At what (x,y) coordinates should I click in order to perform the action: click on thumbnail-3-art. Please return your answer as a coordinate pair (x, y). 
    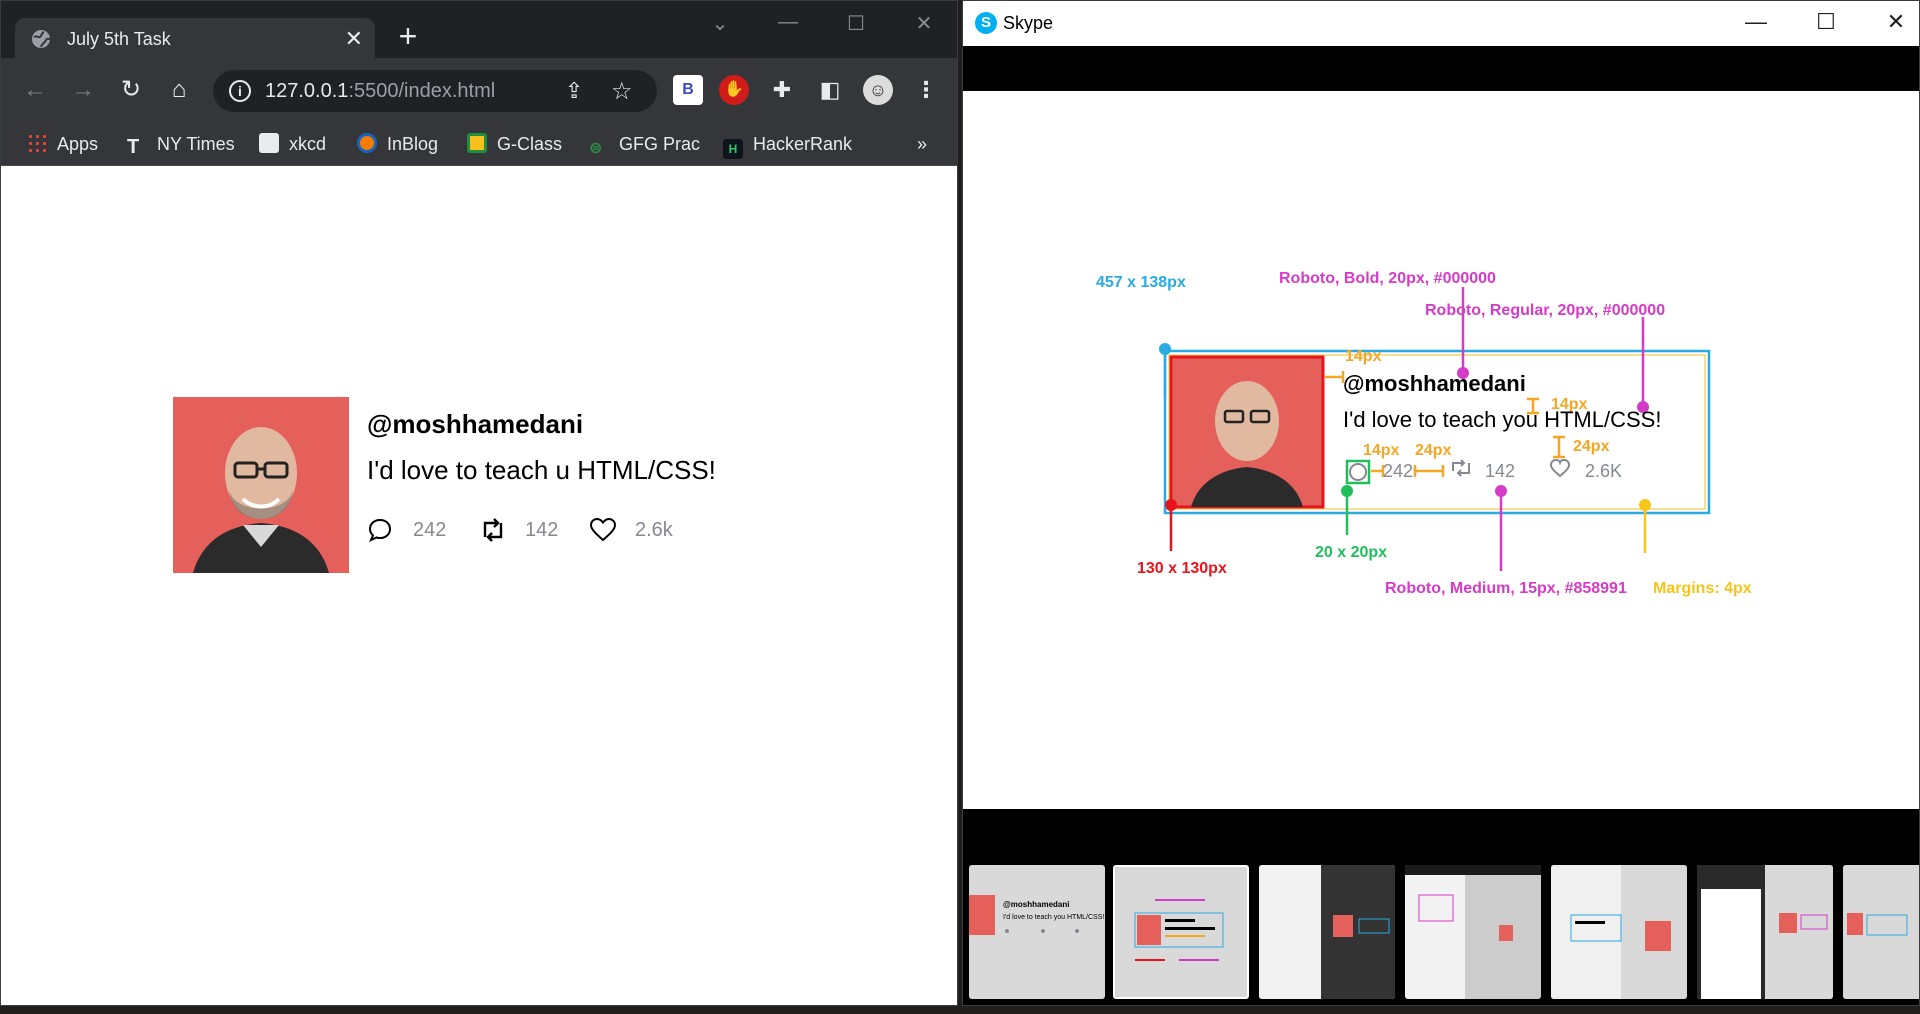
    Looking at the image, I should click on (1327, 932).